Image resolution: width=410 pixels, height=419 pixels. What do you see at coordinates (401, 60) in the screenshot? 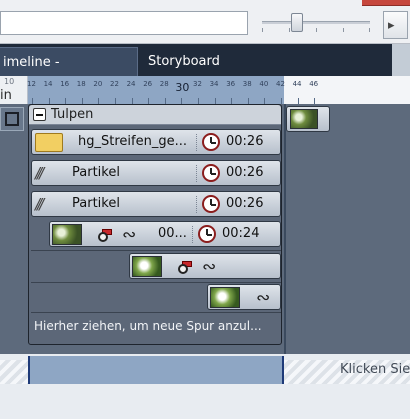
I see `tabbar-right-edge` at bounding box center [401, 60].